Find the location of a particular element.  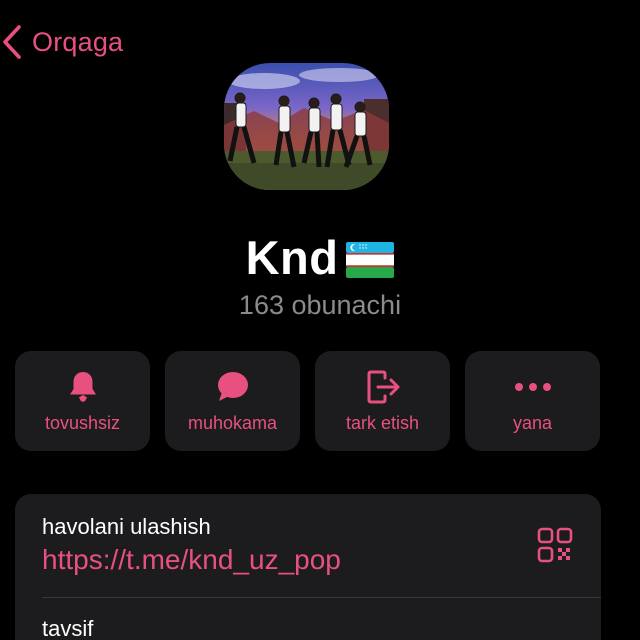

back-button: Orqaga is located at coordinates (61, 42).